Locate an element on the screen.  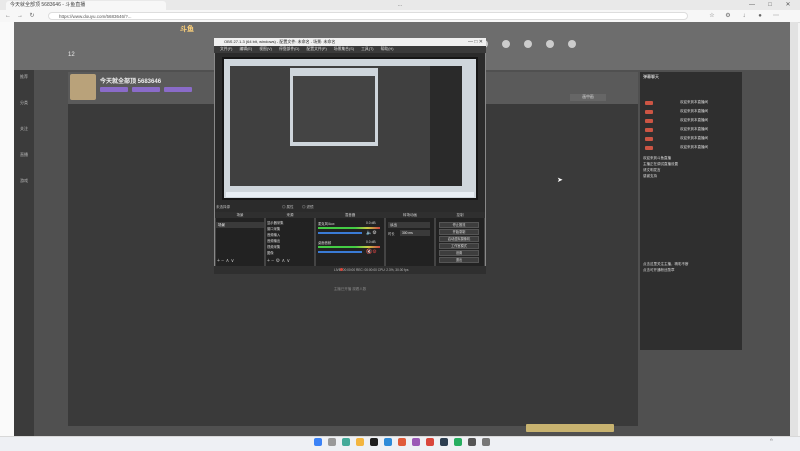
start-icon is located at coordinates (318, 442).